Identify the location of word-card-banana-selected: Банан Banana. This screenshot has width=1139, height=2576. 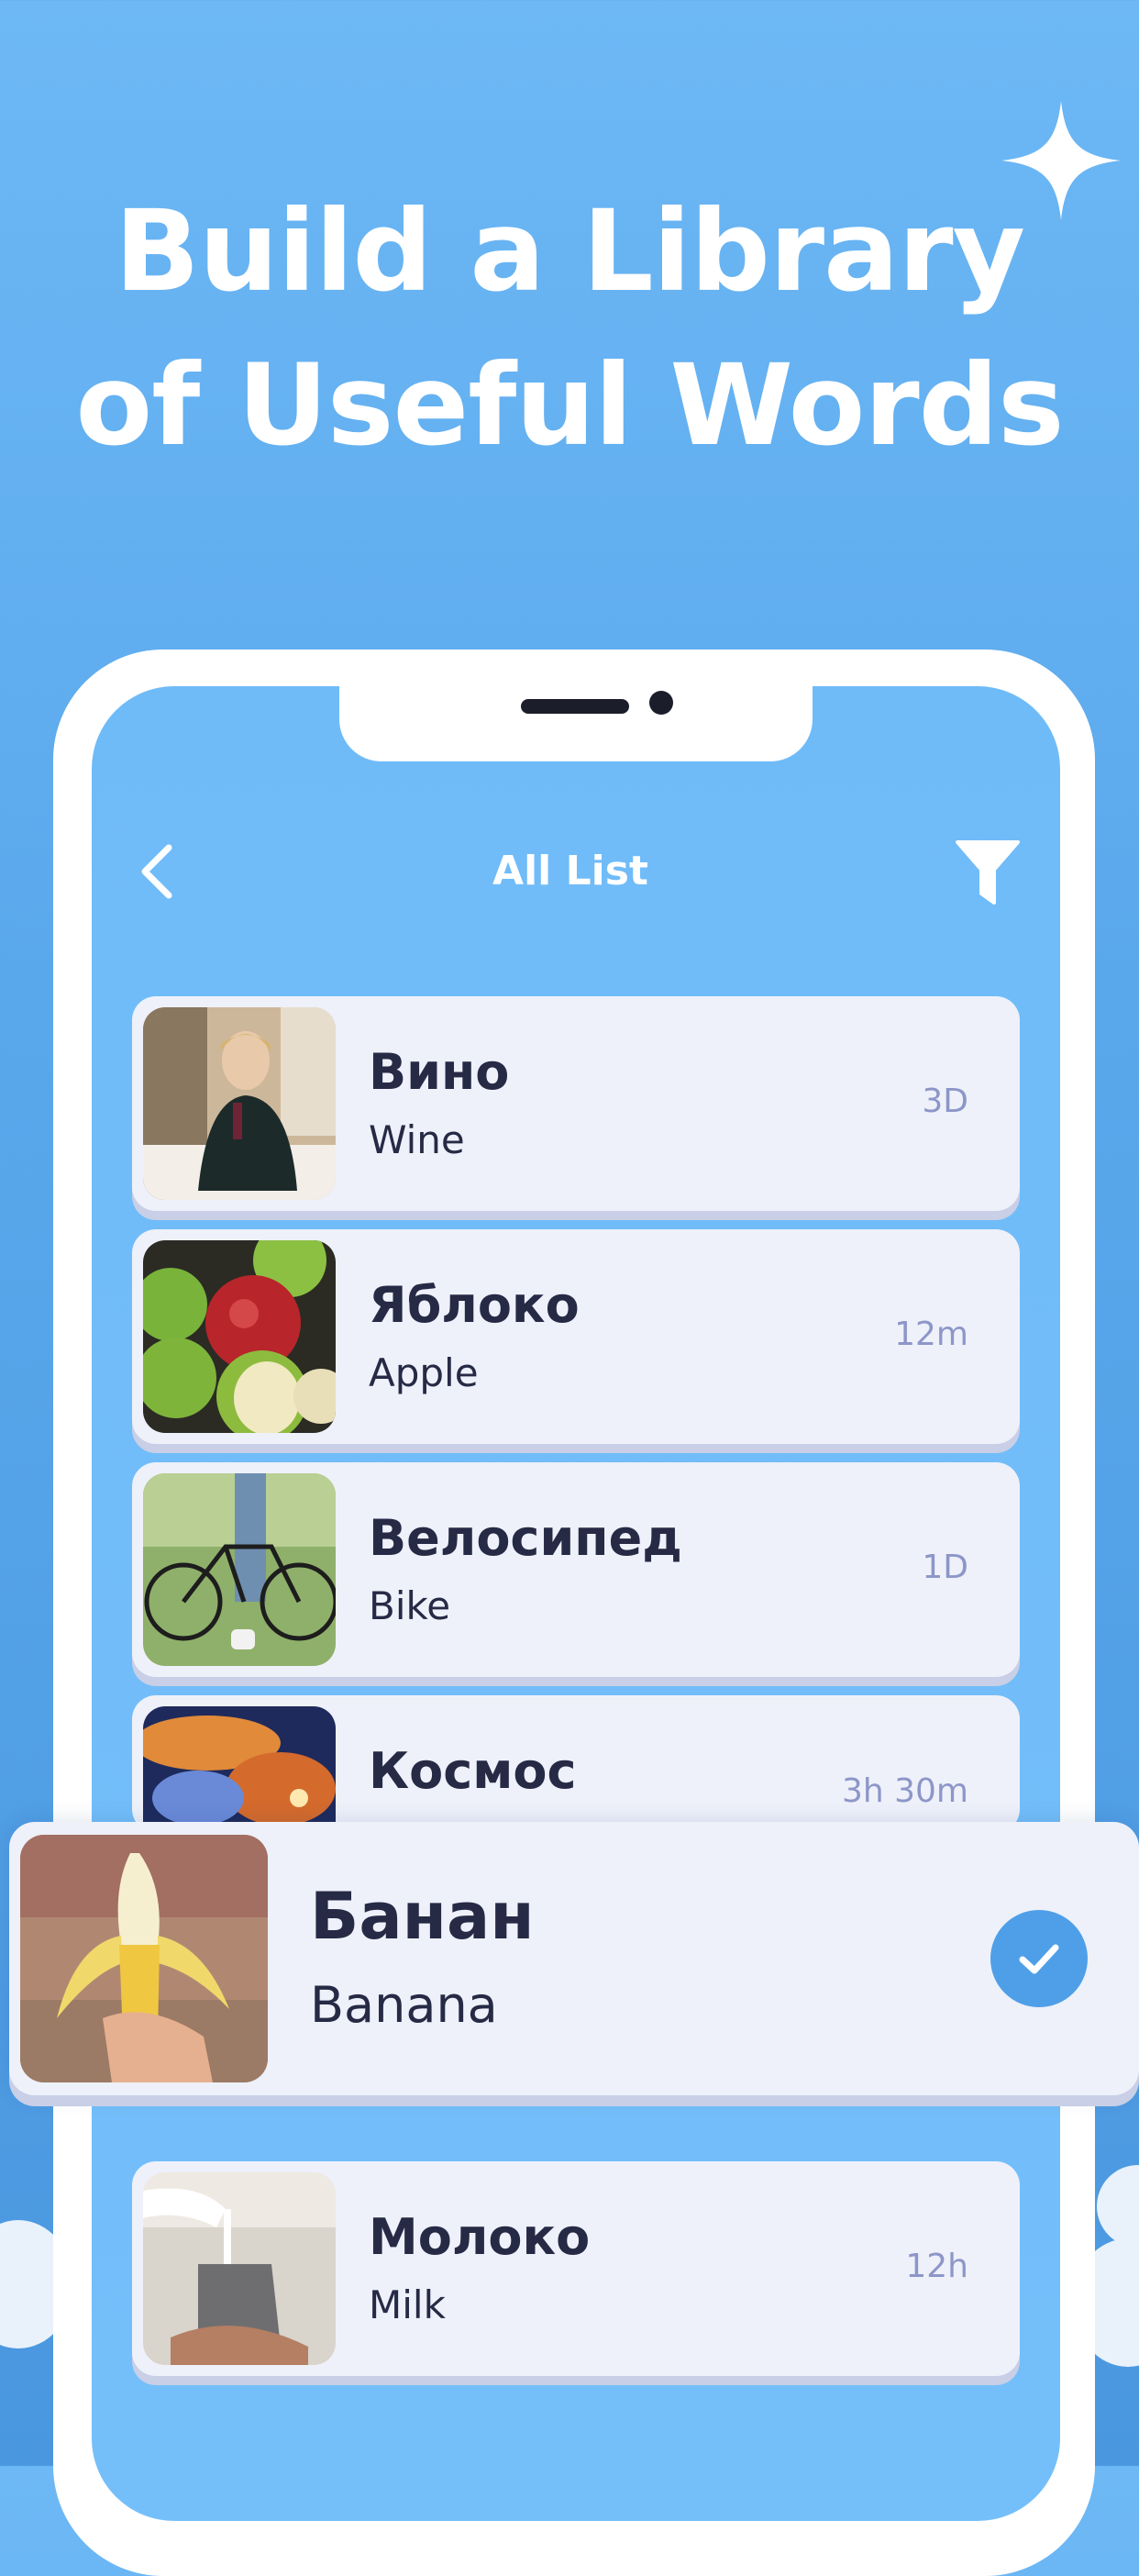
(574, 1958).